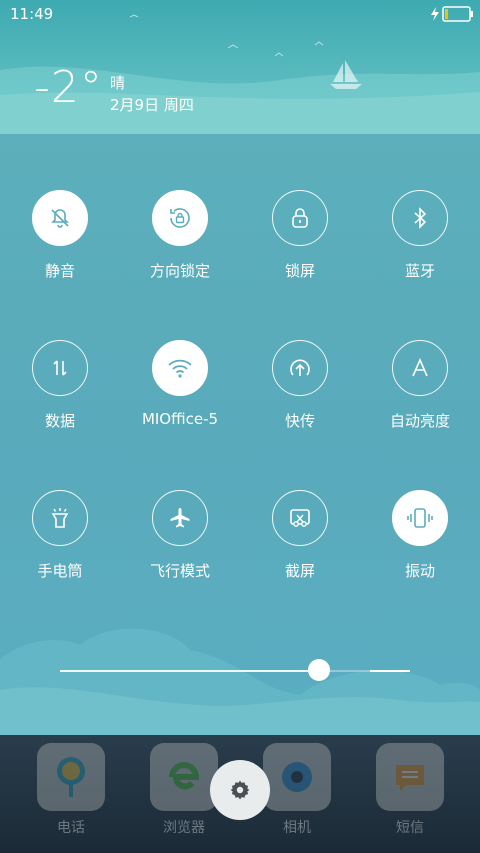 Image resolution: width=480 pixels, height=853 pixels. Describe the element at coordinates (240, 681) in the screenshot. I see `cloud-decoration` at that location.